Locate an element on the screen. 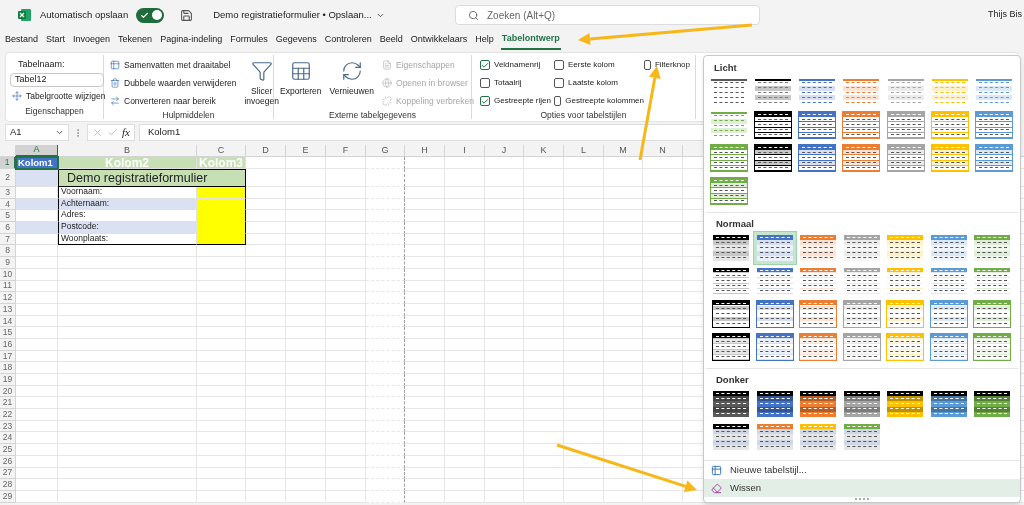  column-header: N is located at coordinates (663, 151).